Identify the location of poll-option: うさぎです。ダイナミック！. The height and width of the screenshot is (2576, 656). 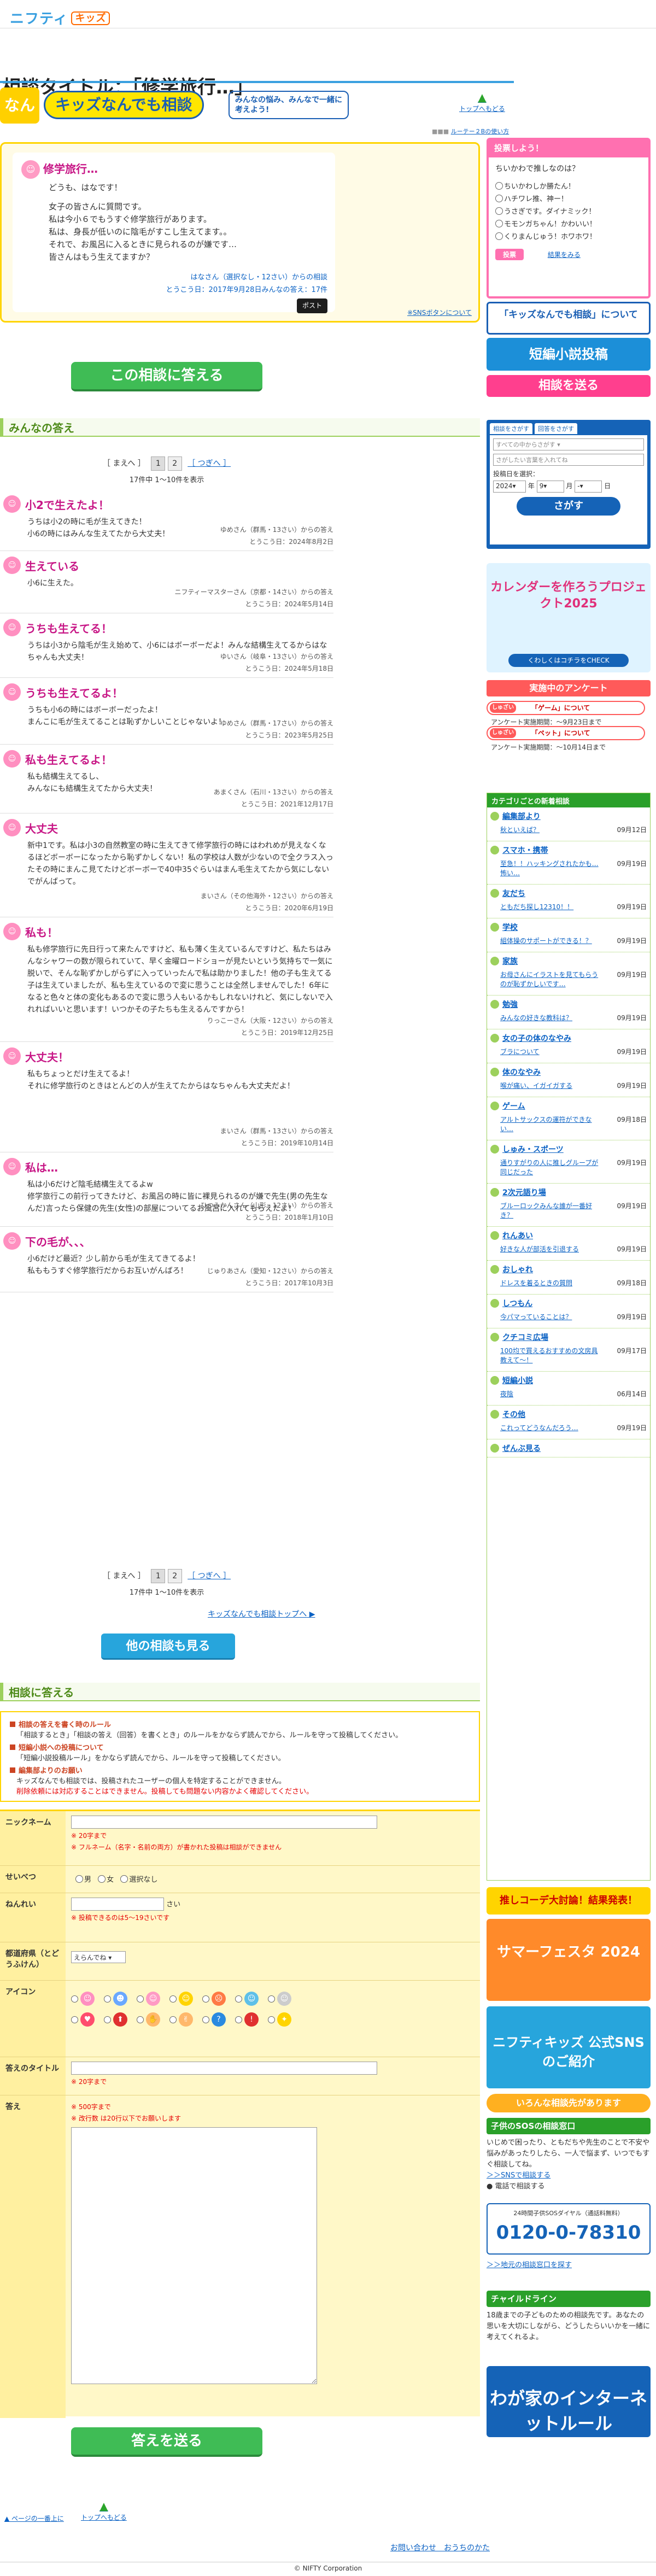
(568, 210).